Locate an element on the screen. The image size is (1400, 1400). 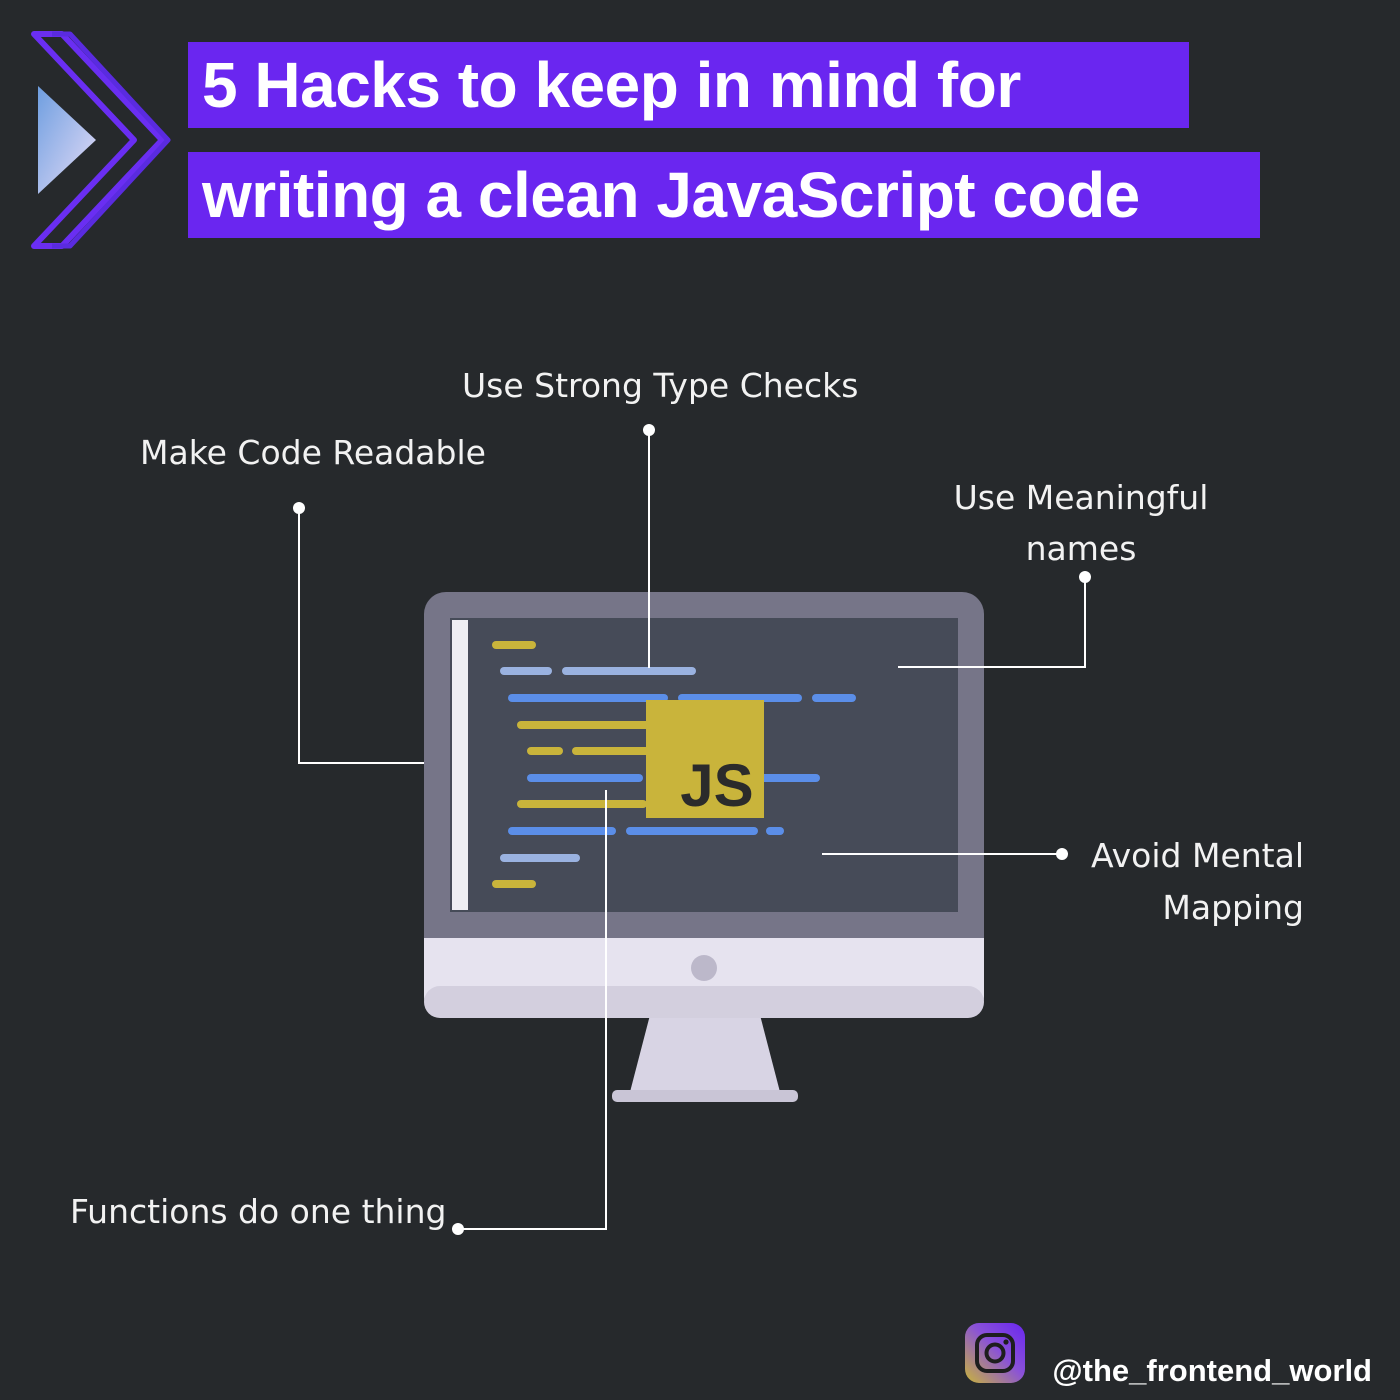
monitor-button is located at coordinates (704, 968).